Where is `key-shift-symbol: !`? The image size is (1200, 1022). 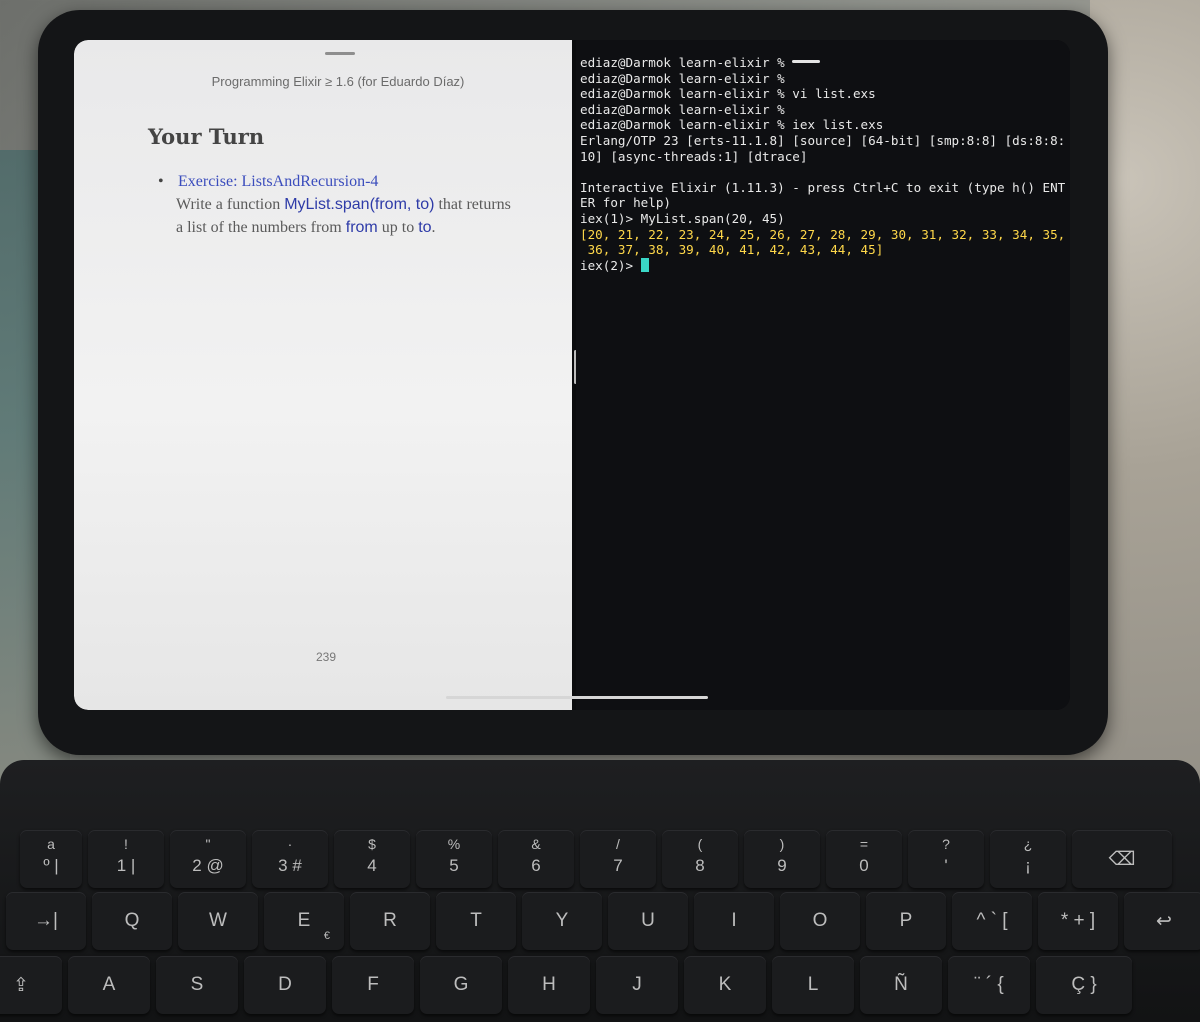
key-shift-symbol: ! is located at coordinates (126, 844).